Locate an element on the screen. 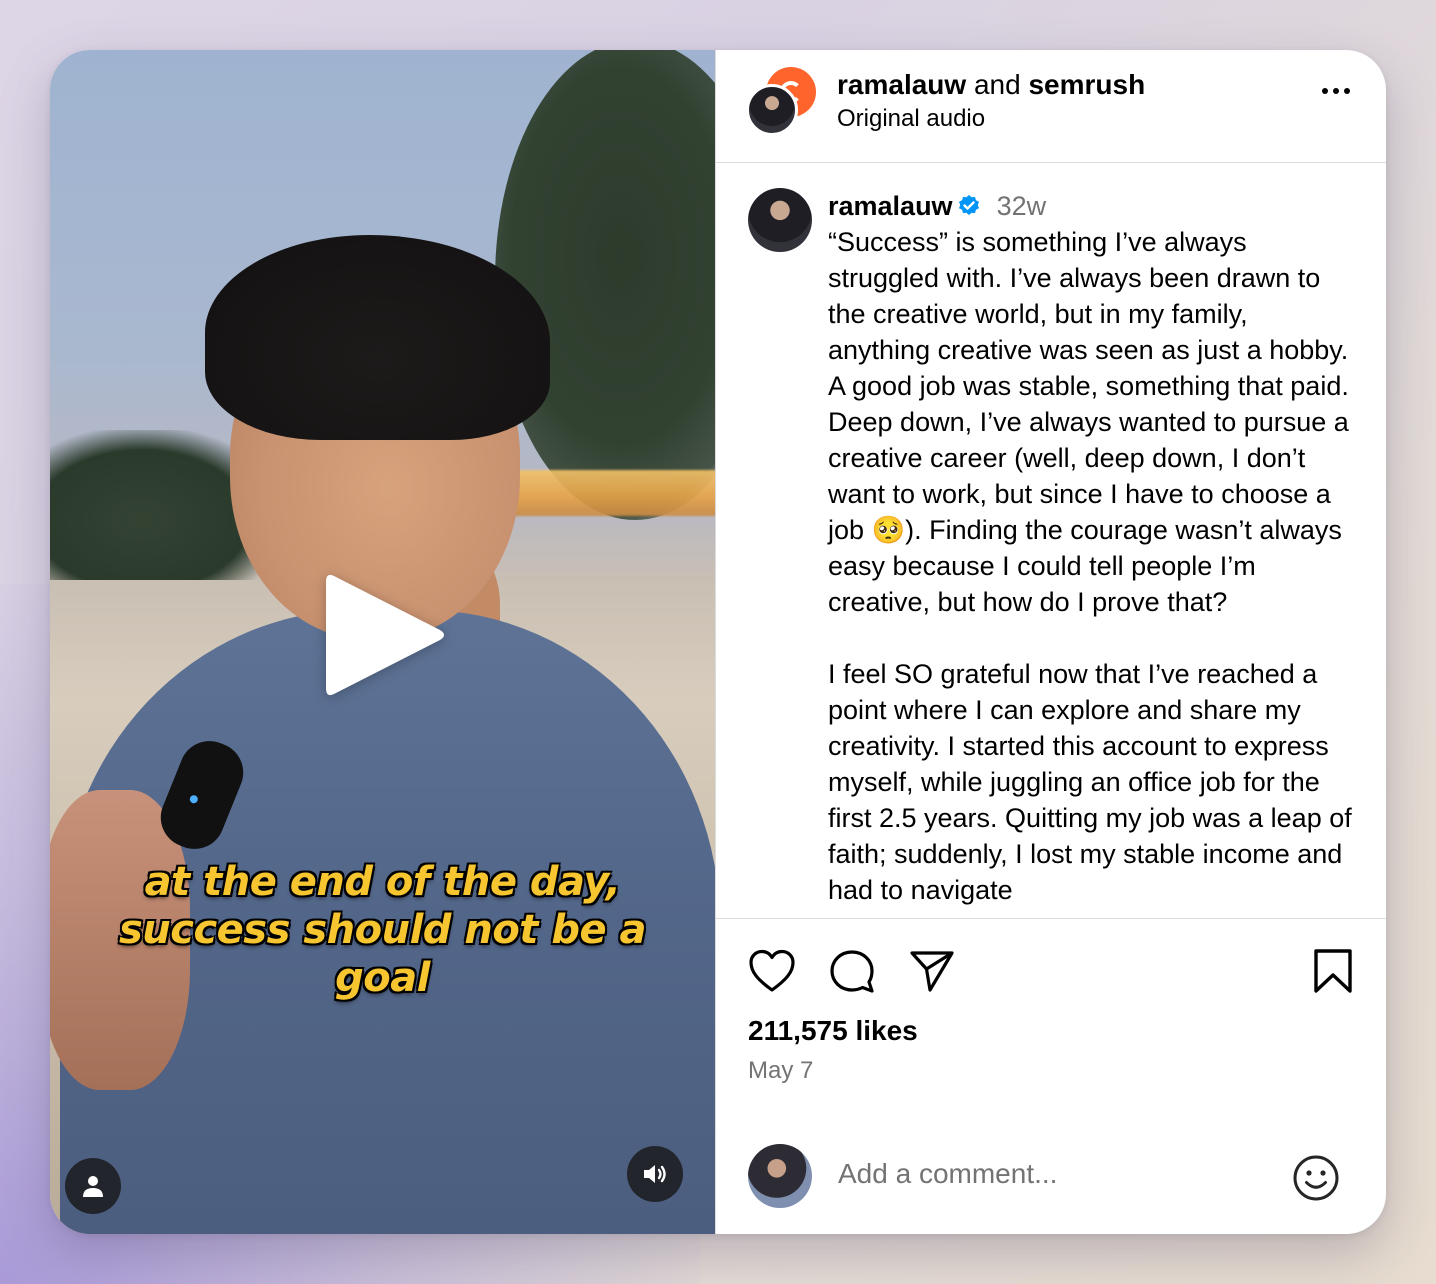 This screenshot has height=1284, width=1436. tagged-users-button is located at coordinates (93, 1186).